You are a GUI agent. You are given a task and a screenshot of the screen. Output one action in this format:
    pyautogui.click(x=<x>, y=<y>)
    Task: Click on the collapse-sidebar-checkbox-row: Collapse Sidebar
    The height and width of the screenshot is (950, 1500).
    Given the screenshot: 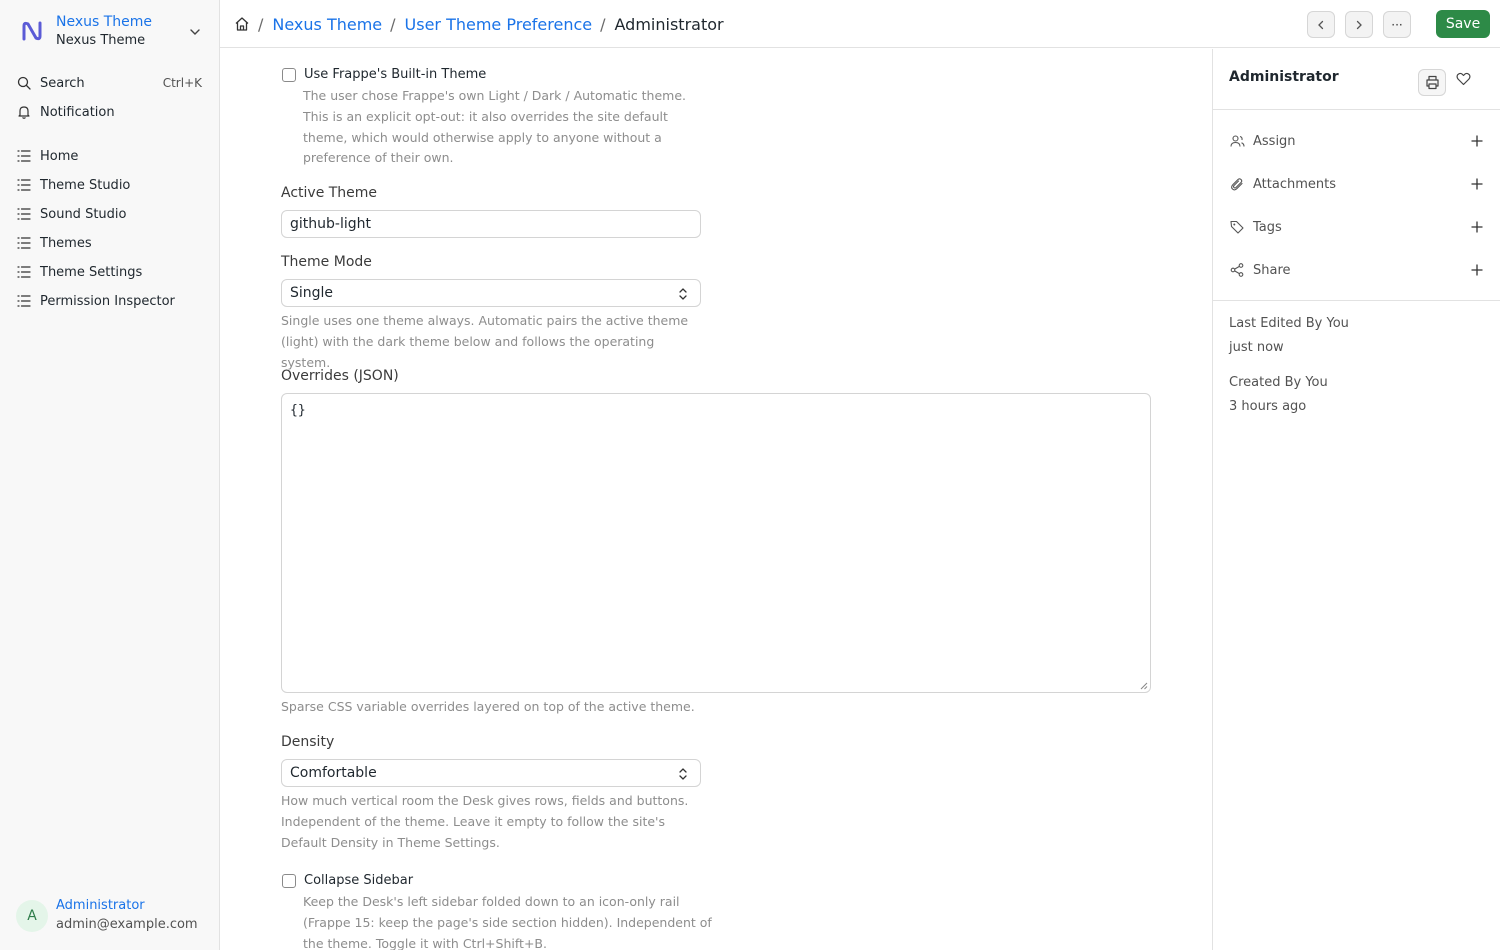 What is the action you would take?
    pyautogui.click(x=347, y=880)
    